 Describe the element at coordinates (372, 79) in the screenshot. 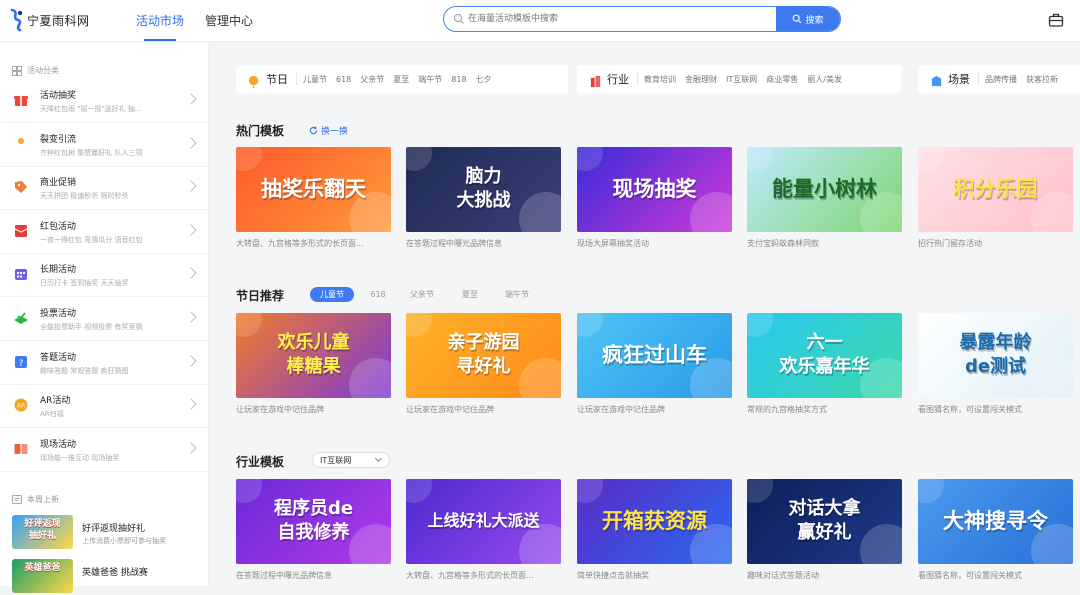

I see `category-tag: 父亲节` at that location.